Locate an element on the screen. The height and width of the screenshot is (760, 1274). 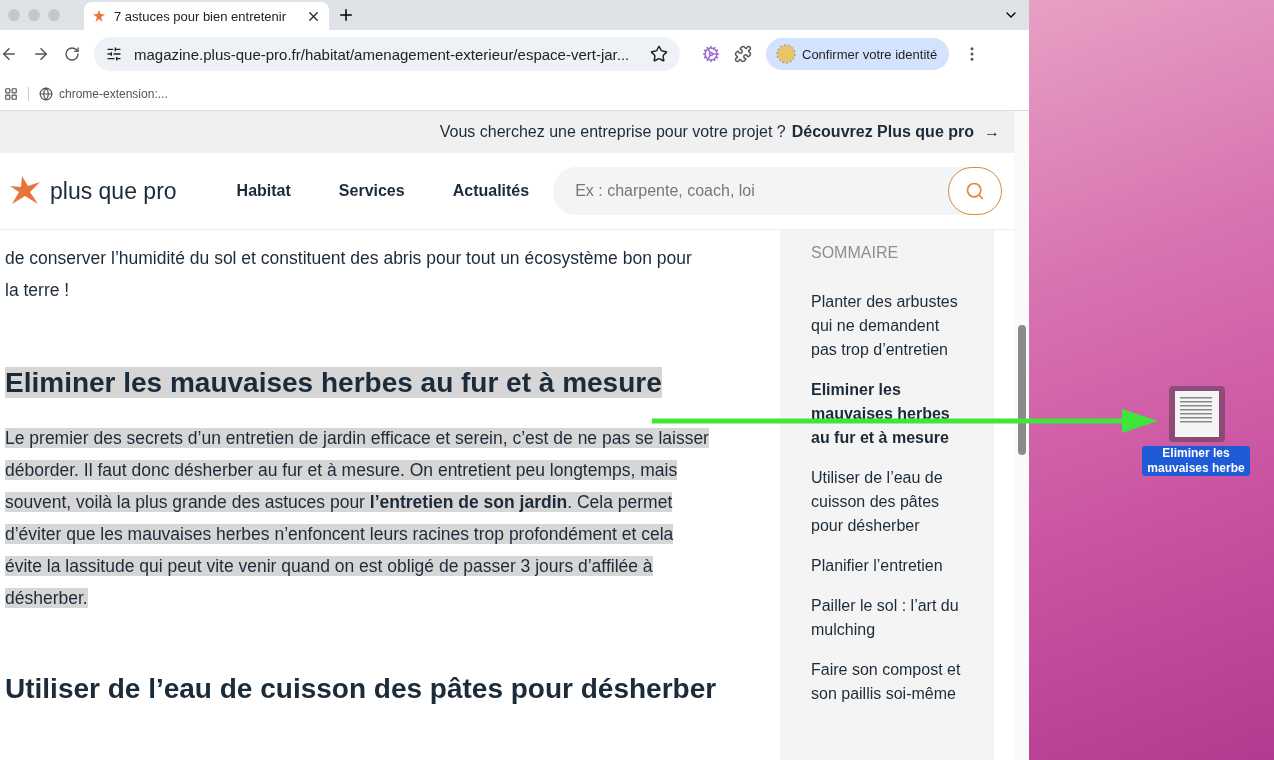
summary-link: Faire son compost et son paillis soi-même is located at coordinates (888, 682).